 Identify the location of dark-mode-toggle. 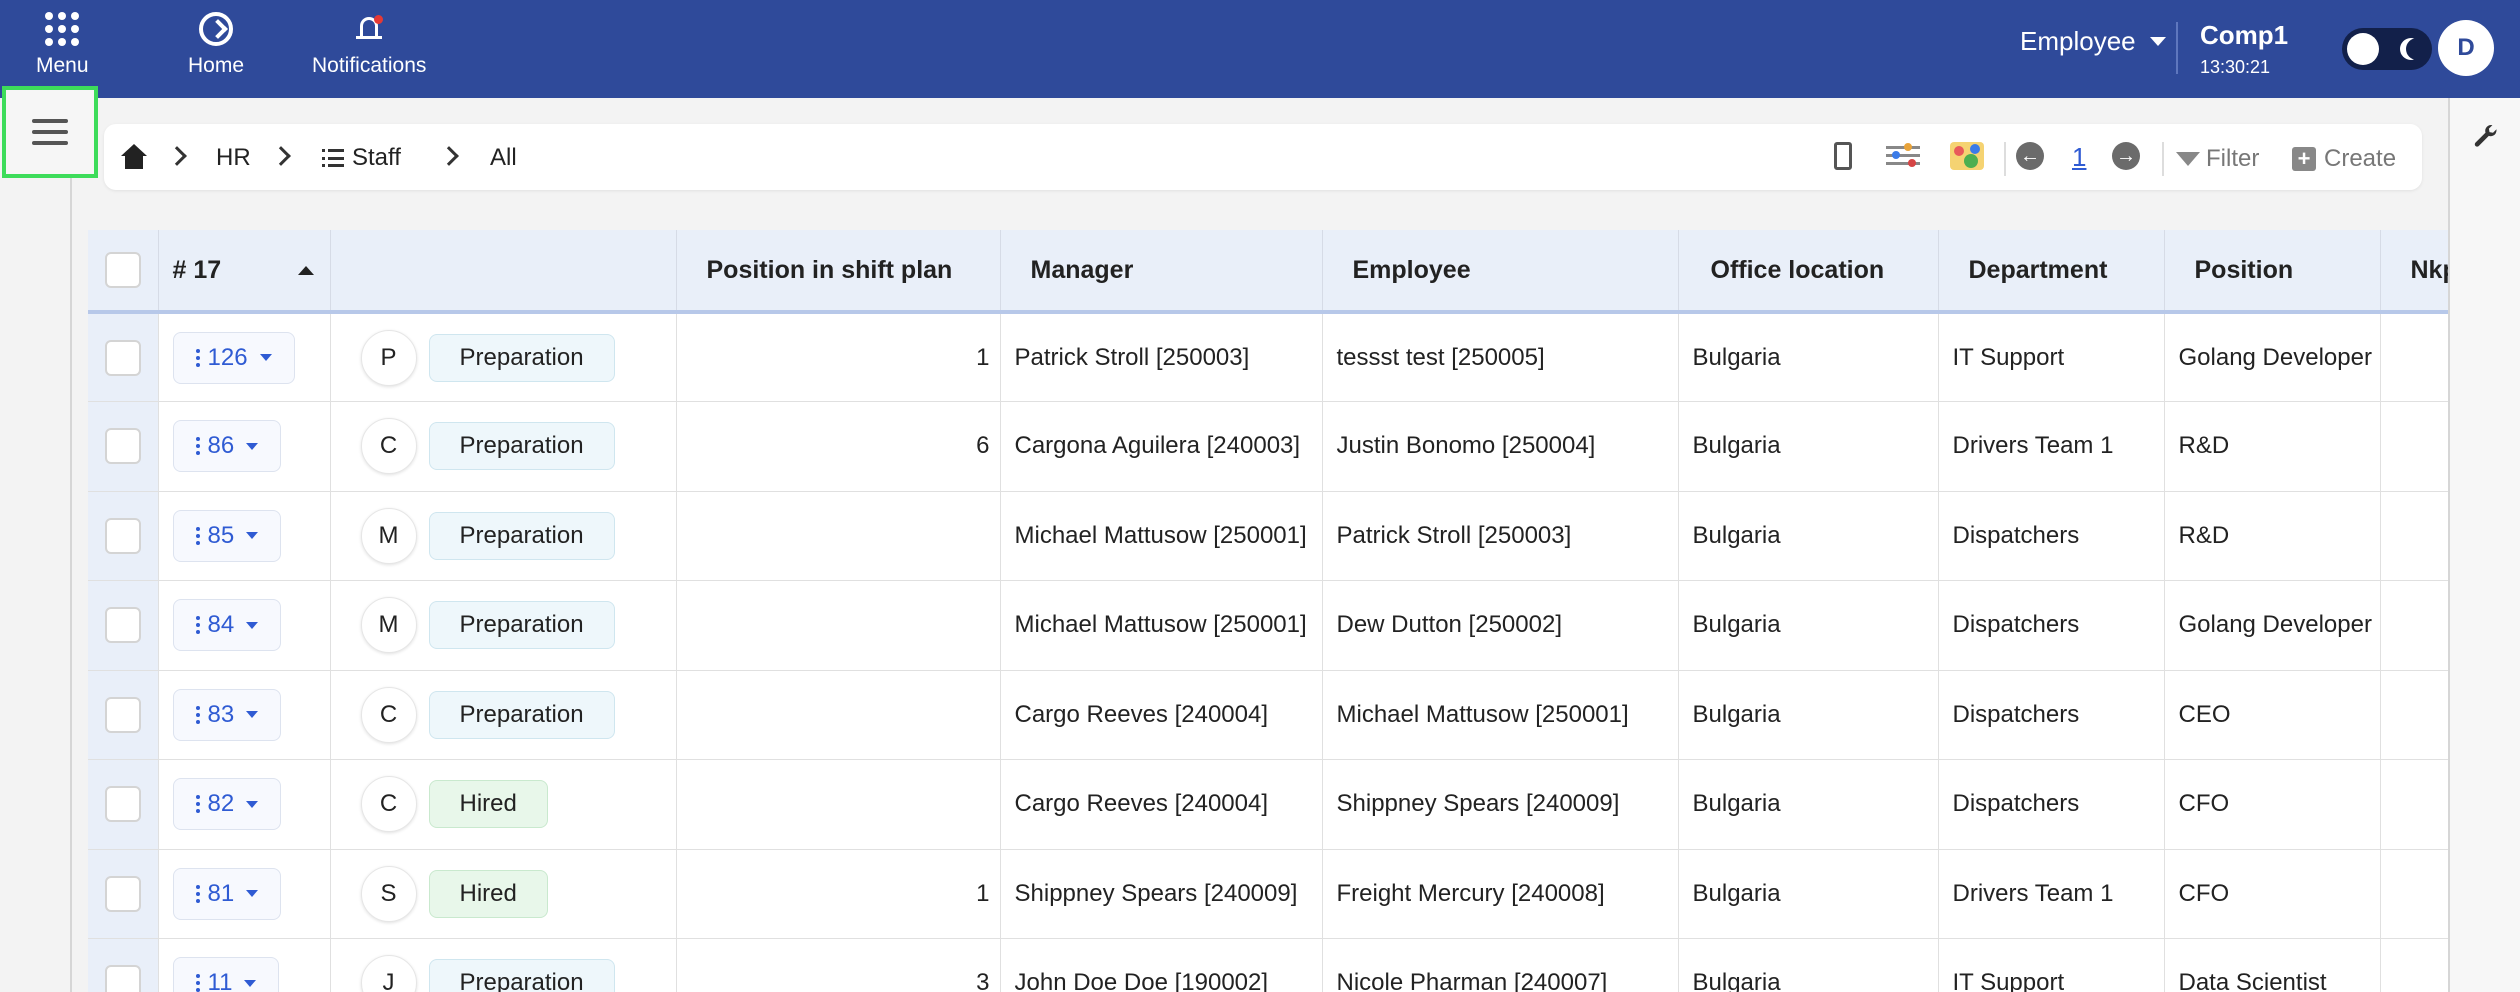
(2387, 49).